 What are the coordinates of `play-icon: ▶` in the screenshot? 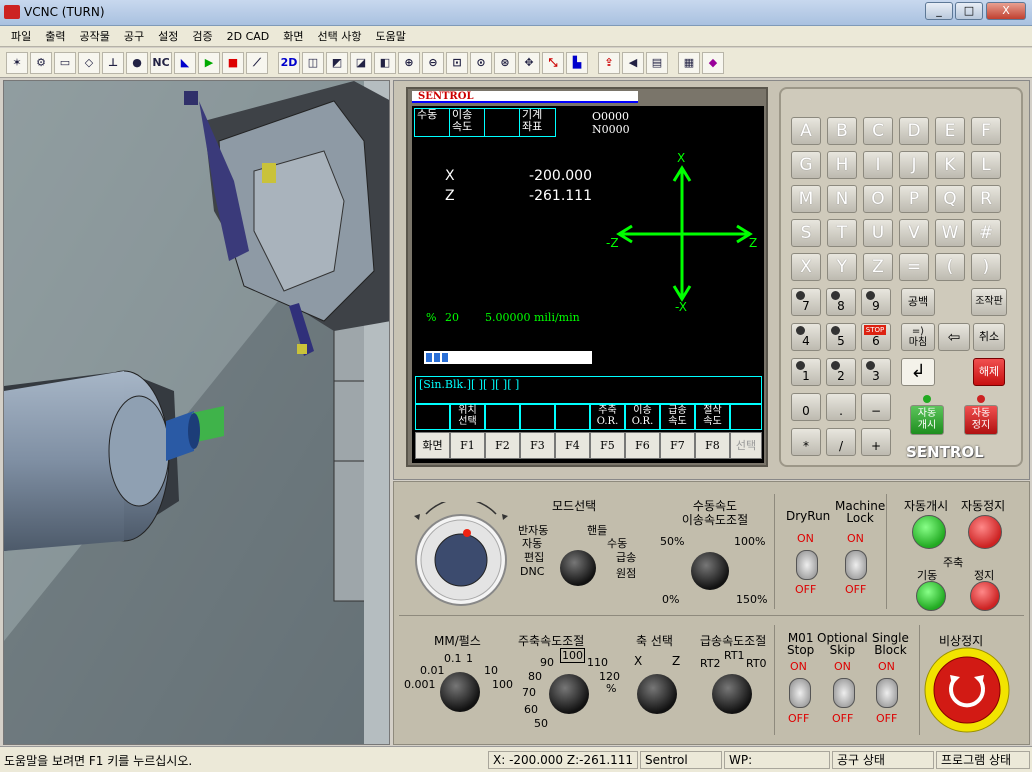 It's located at (209, 62).